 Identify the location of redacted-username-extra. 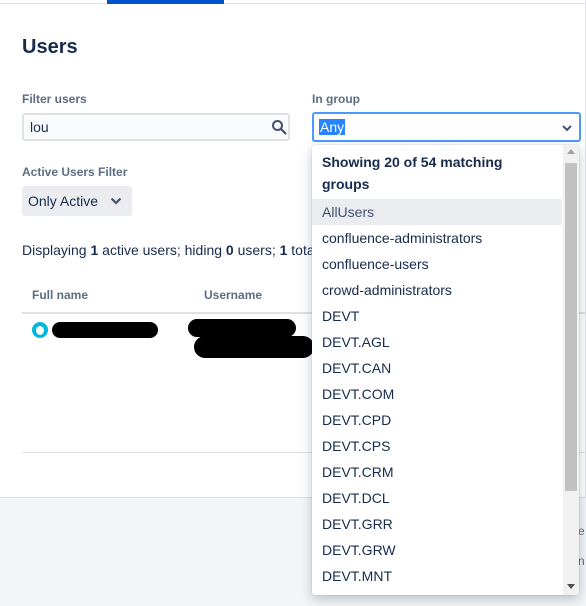
(254, 347).